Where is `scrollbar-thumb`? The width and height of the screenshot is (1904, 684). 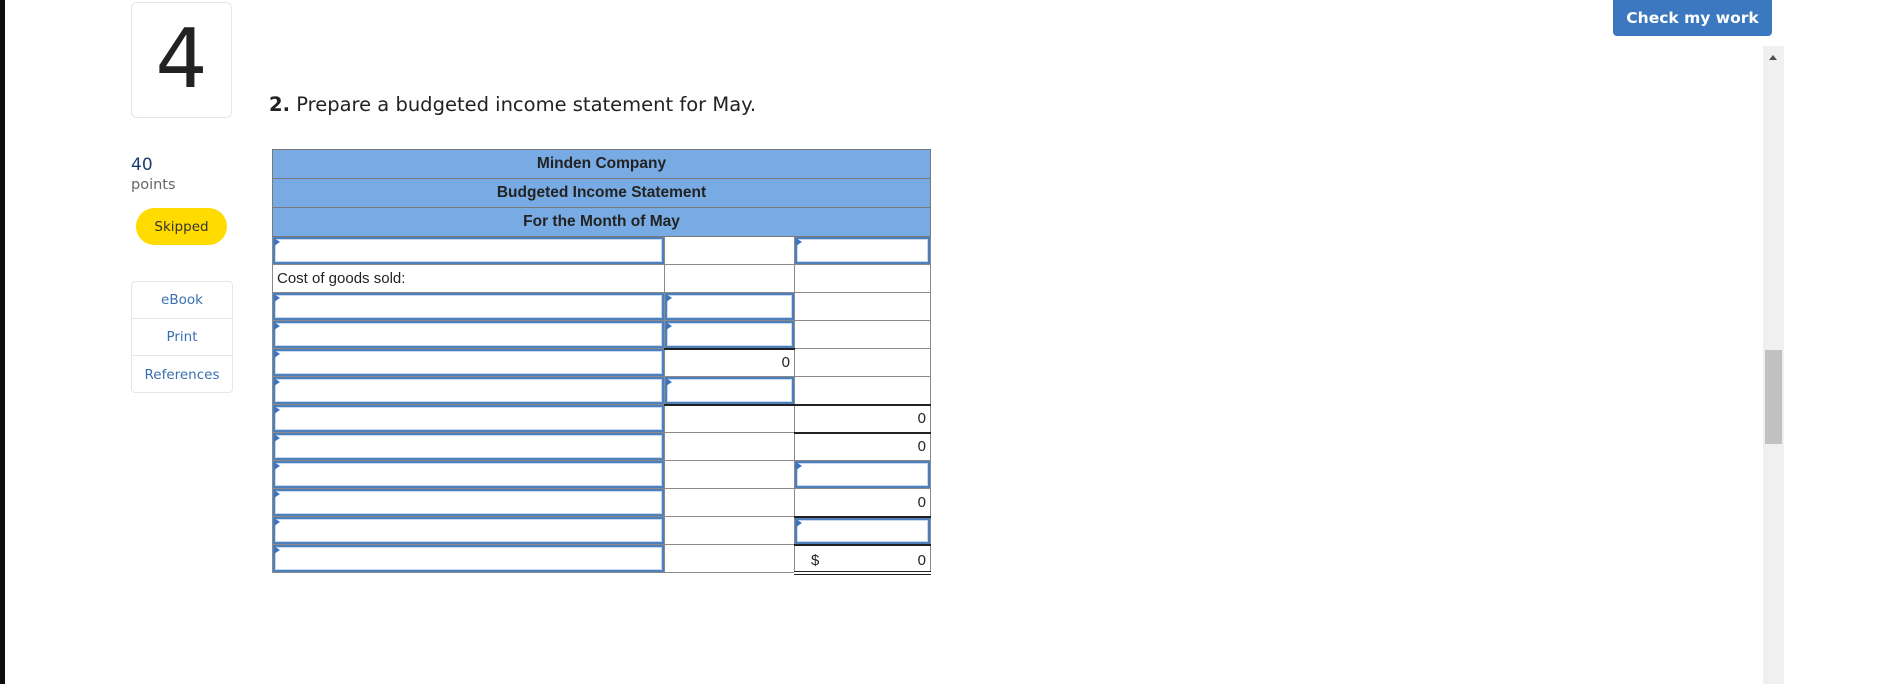 scrollbar-thumb is located at coordinates (1773, 397).